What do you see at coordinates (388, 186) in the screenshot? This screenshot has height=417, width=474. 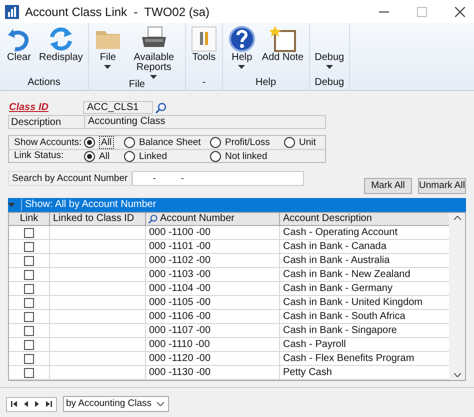 I see `mark-button: Mark All` at bounding box center [388, 186].